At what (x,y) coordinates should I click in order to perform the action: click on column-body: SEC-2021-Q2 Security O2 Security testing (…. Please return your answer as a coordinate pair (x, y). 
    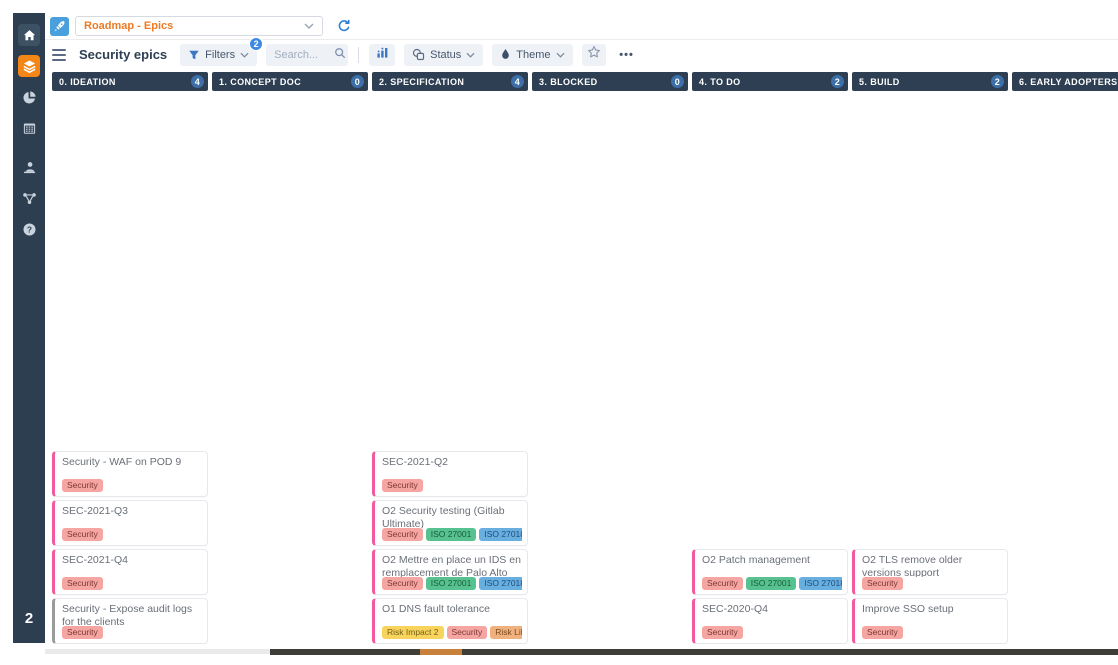
    Looking at the image, I should click on (450, 367).